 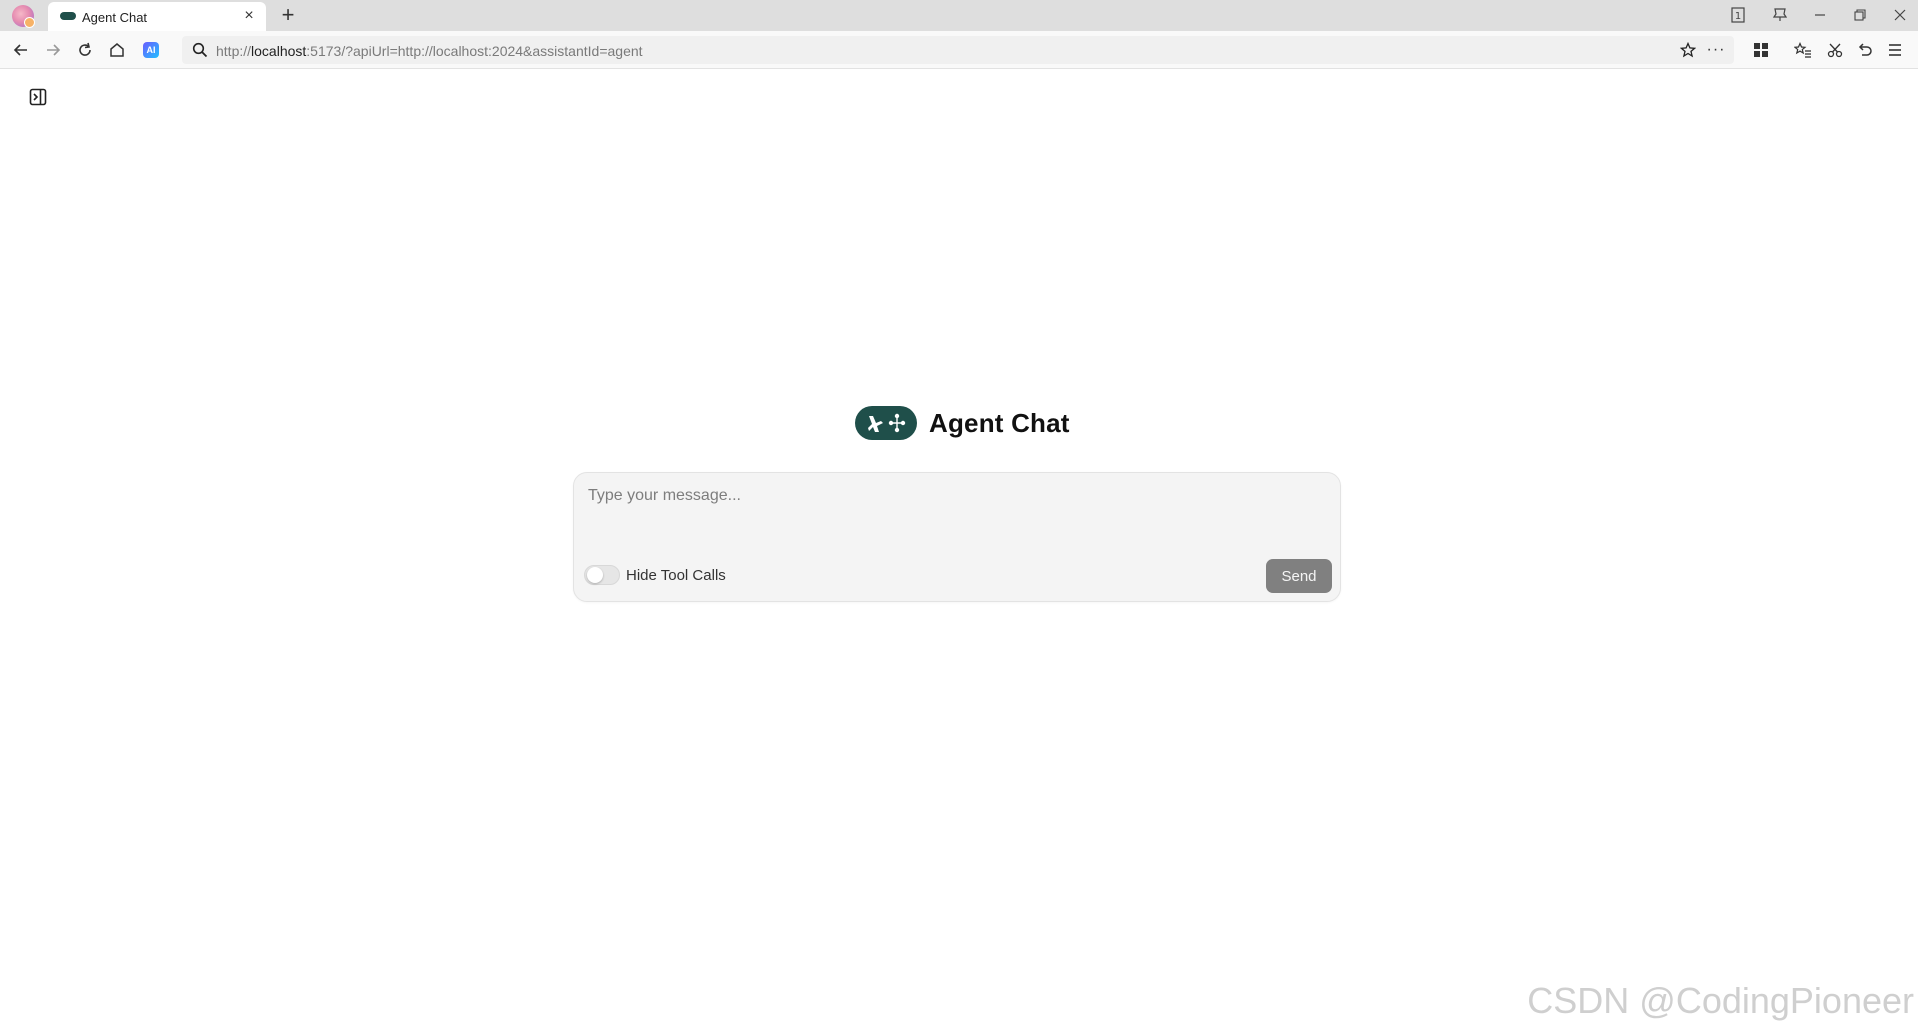 I want to click on message-composer: Hide Tool Calls Send, so click(x=957, y=537).